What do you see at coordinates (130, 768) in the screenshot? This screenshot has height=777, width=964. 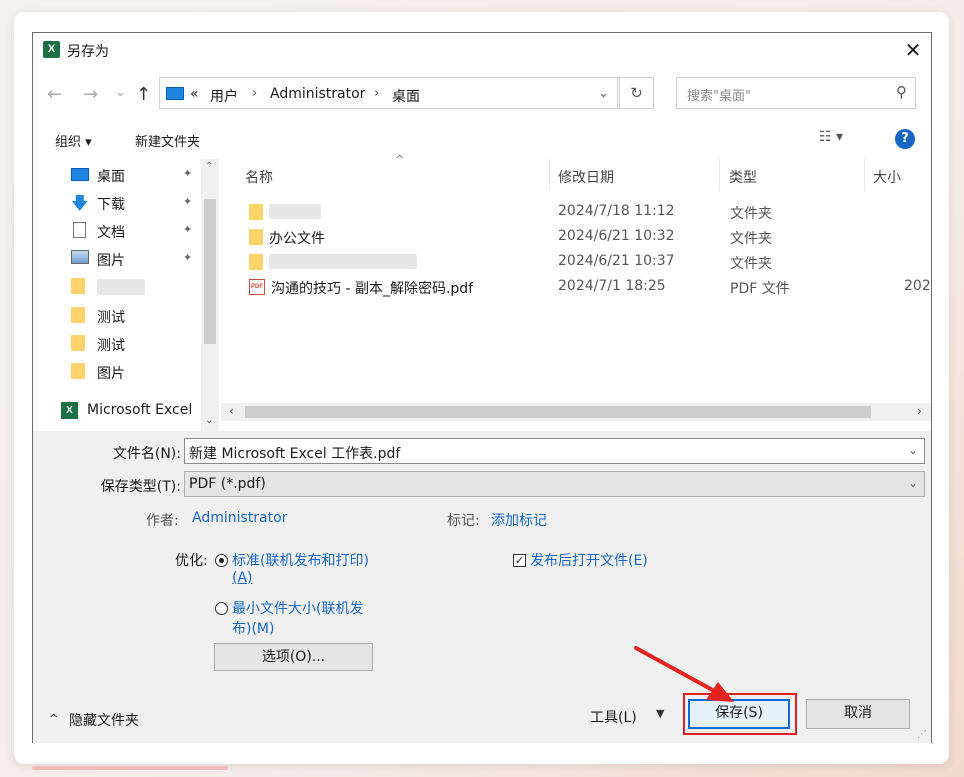 I see `decorative-bar` at bounding box center [130, 768].